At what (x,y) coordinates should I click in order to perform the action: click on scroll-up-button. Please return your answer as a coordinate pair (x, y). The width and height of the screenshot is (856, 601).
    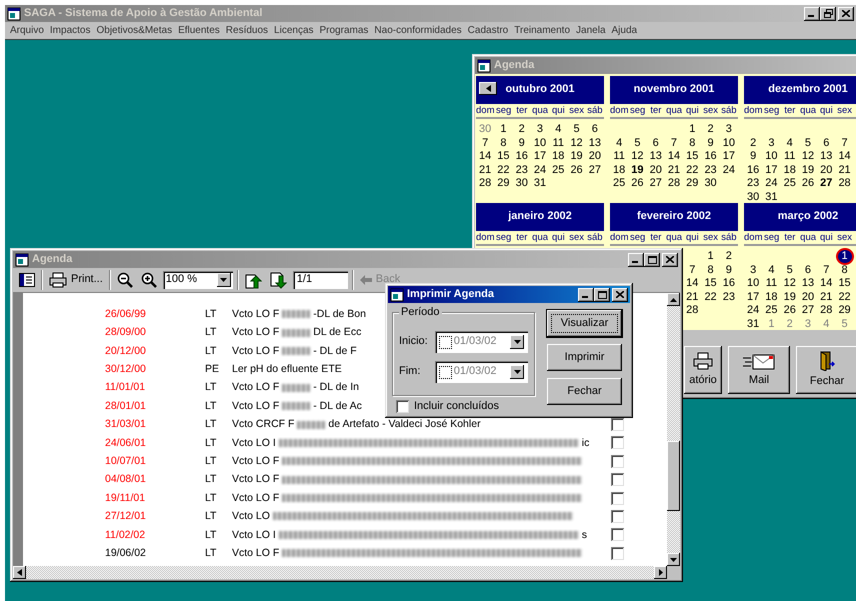
    Looking at the image, I should click on (673, 299).